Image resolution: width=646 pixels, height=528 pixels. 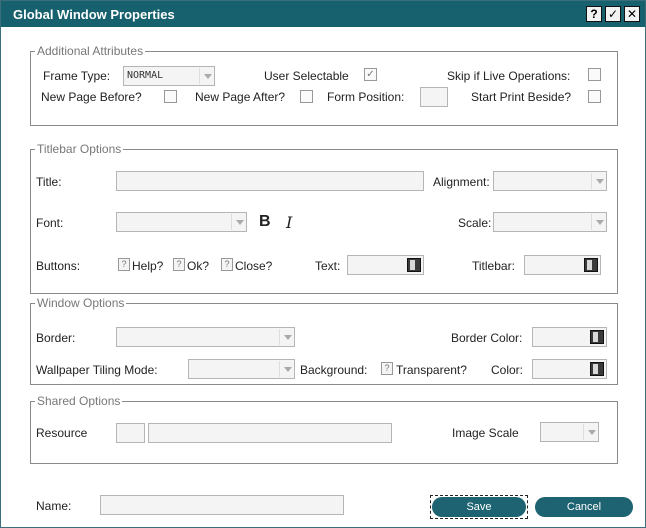 I want to click on shared-options-legend: Shared Options, so click(x=79, y=401).